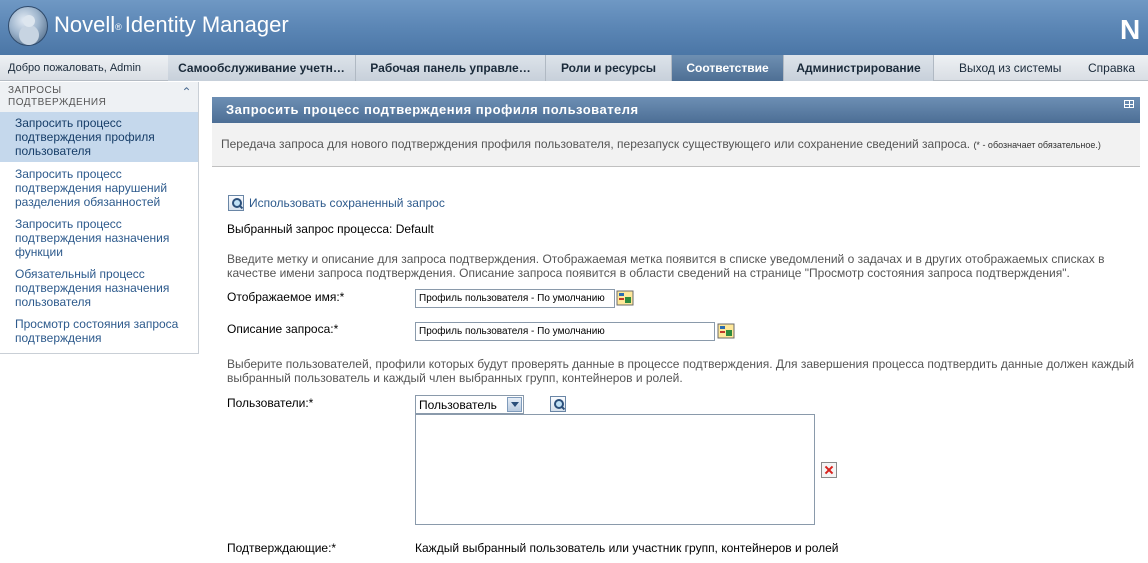  Describe the element at coordinates (28, 26) in the screenshot. I see `novell-logo-icon` at that location.